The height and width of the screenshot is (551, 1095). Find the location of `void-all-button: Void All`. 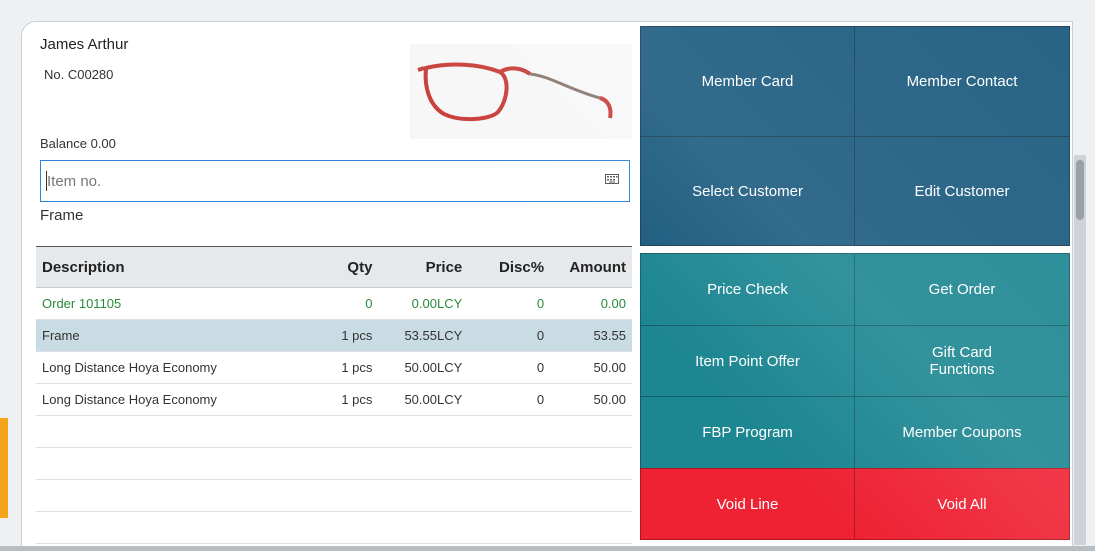

void-all-button: Void All is located at coordinates (962, 504).